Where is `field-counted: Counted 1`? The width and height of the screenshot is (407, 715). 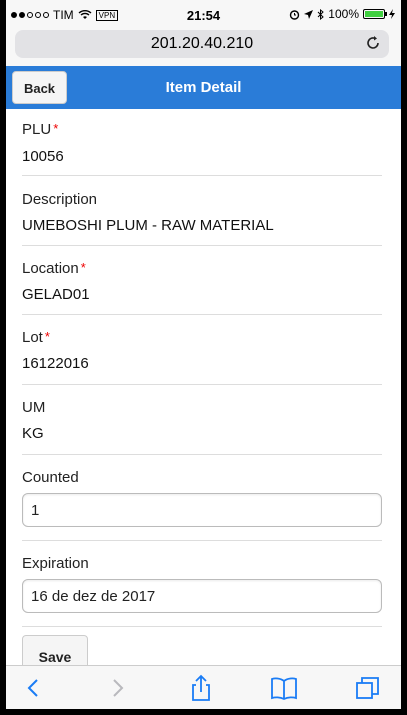 field-counted: Counted 1 is located at coordinates (202, 498).